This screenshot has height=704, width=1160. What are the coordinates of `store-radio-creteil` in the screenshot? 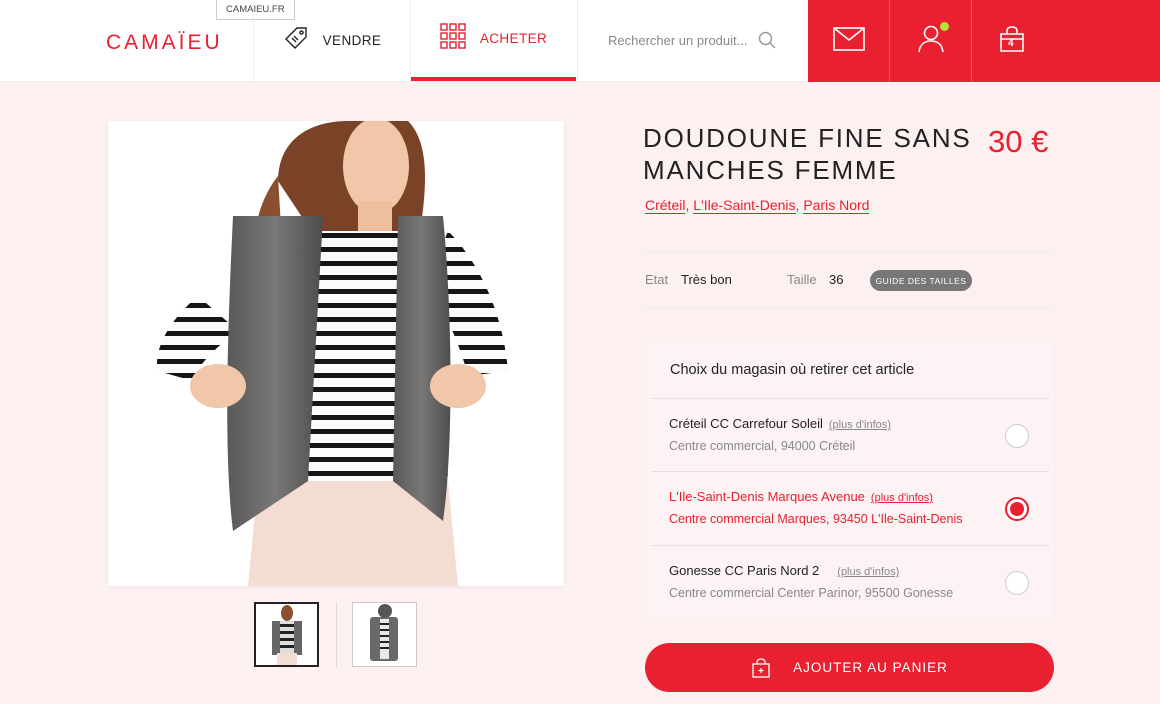 It's located at (1017, 436).